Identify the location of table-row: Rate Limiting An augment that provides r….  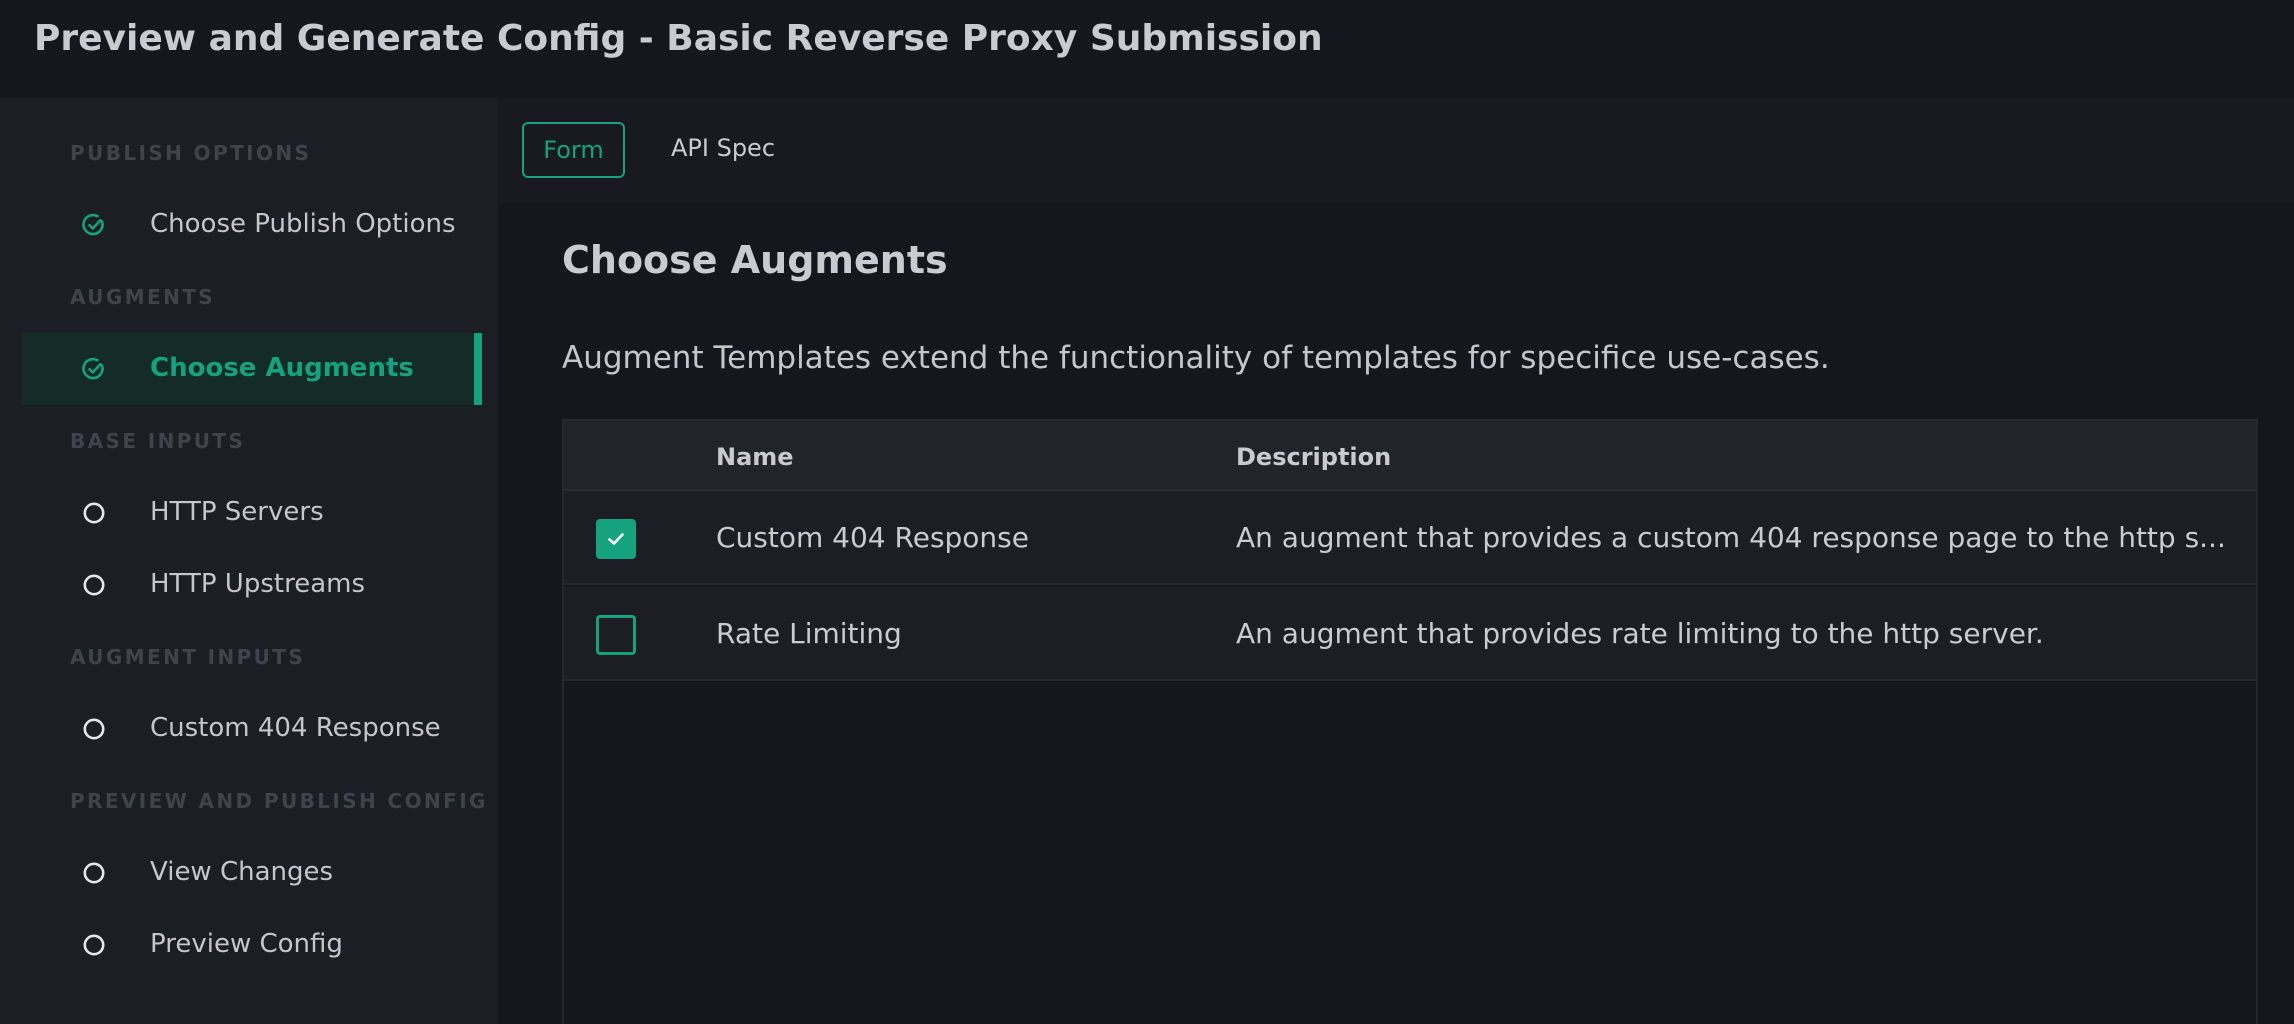
(1410, 634).